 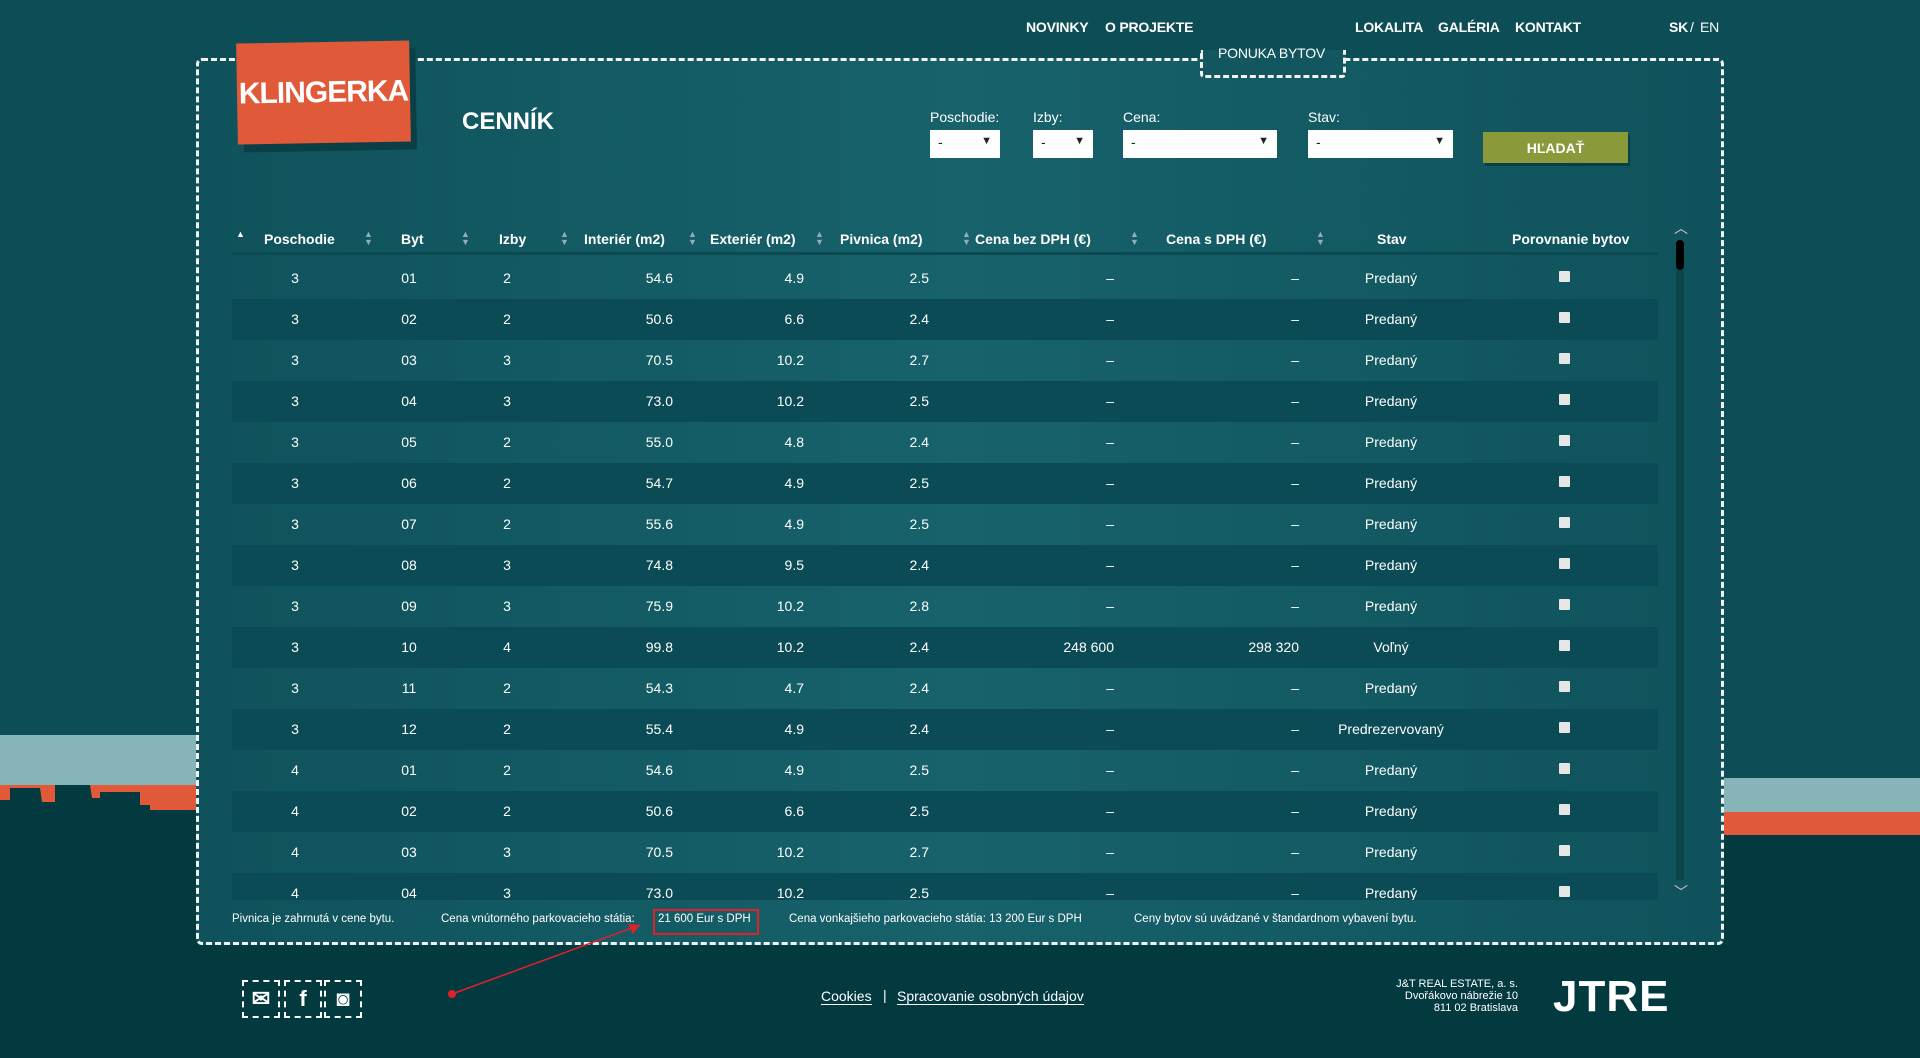 I want to click on lang-sk: SK, so click(x=1678, y=27).